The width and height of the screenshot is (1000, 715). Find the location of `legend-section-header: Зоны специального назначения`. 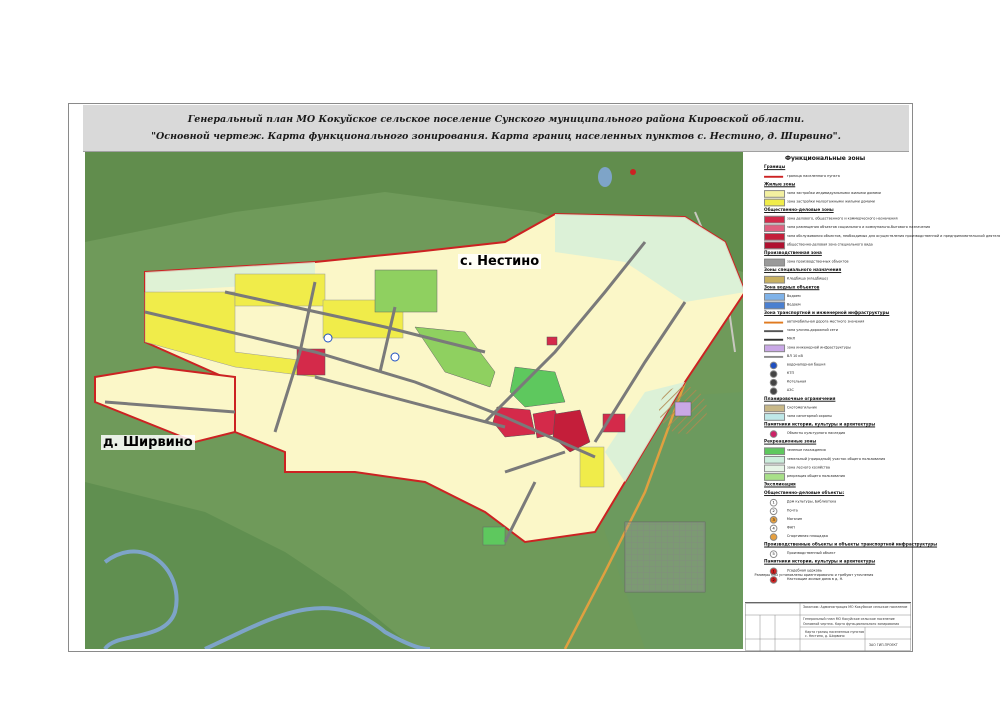

legend-section-header: Зоны специального назначения is located at coordinates (803, 271).